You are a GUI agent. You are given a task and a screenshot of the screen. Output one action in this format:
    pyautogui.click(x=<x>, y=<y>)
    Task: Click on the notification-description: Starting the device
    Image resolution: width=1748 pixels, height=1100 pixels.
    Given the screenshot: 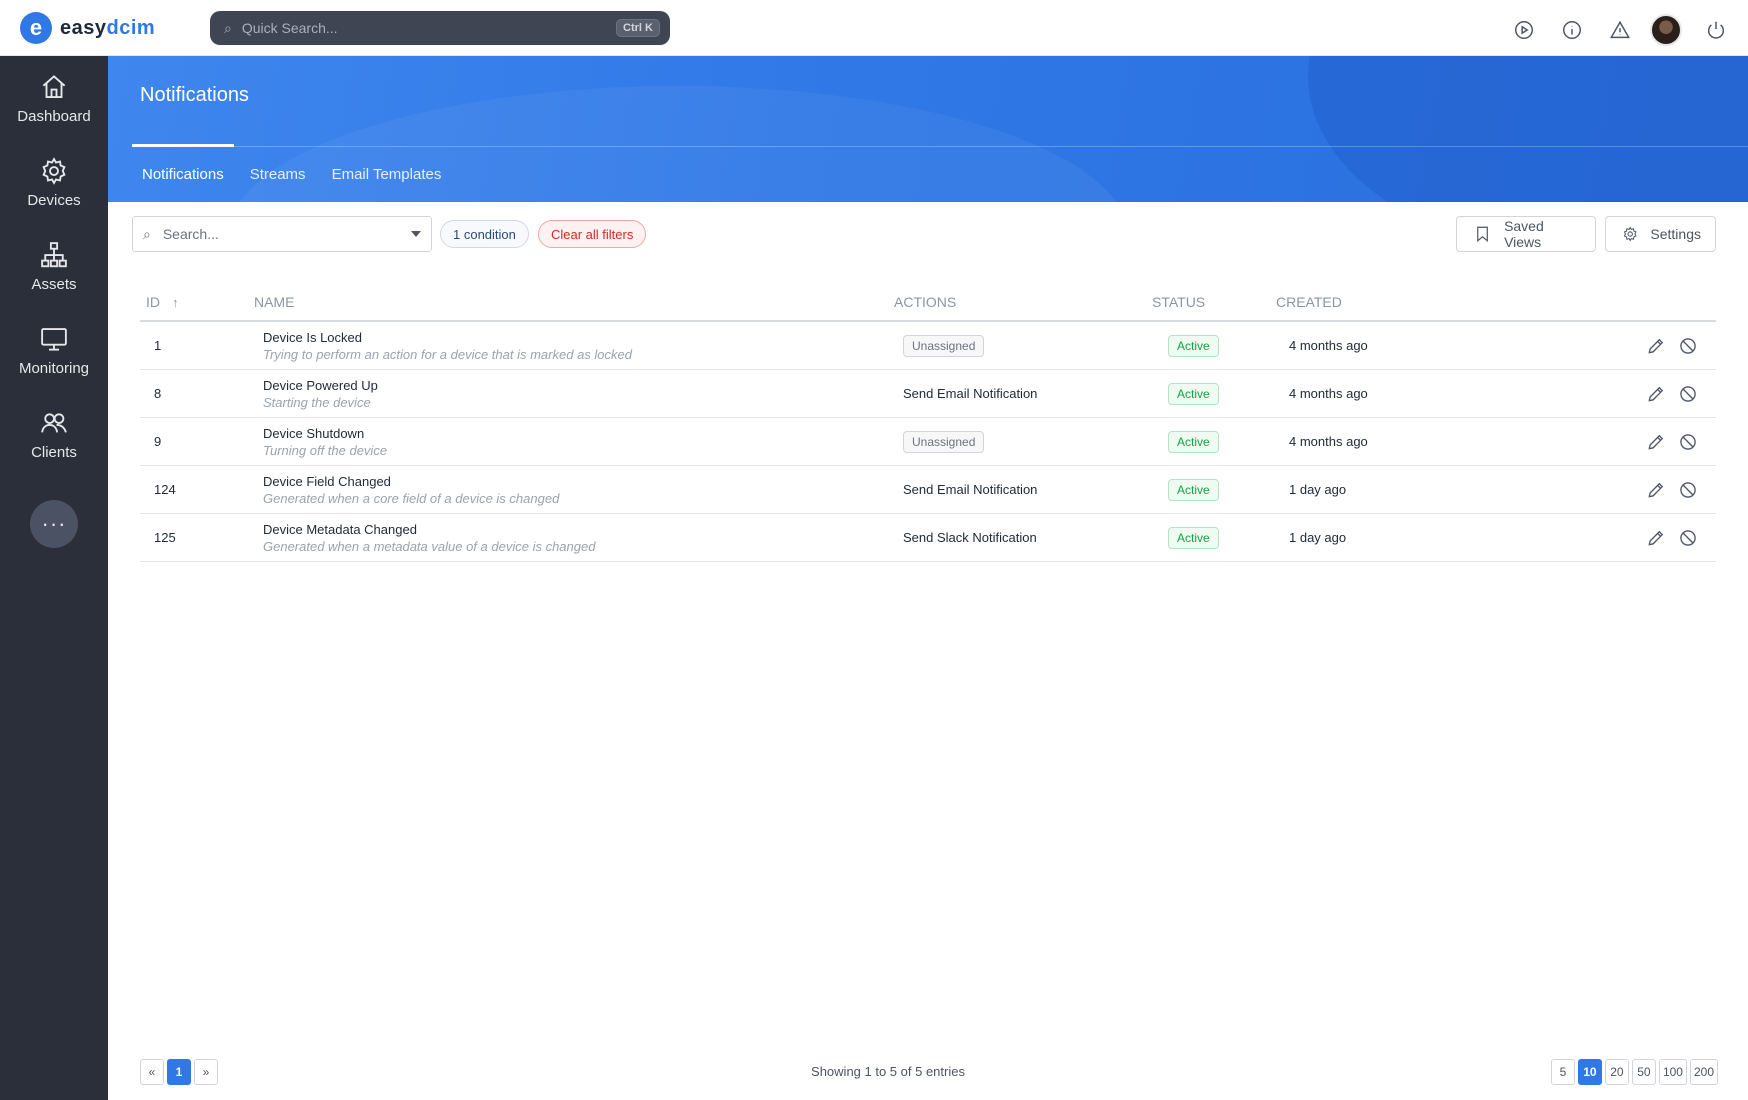 What is the action you would take?
    pyautogui.click(x=317, y=402)
    